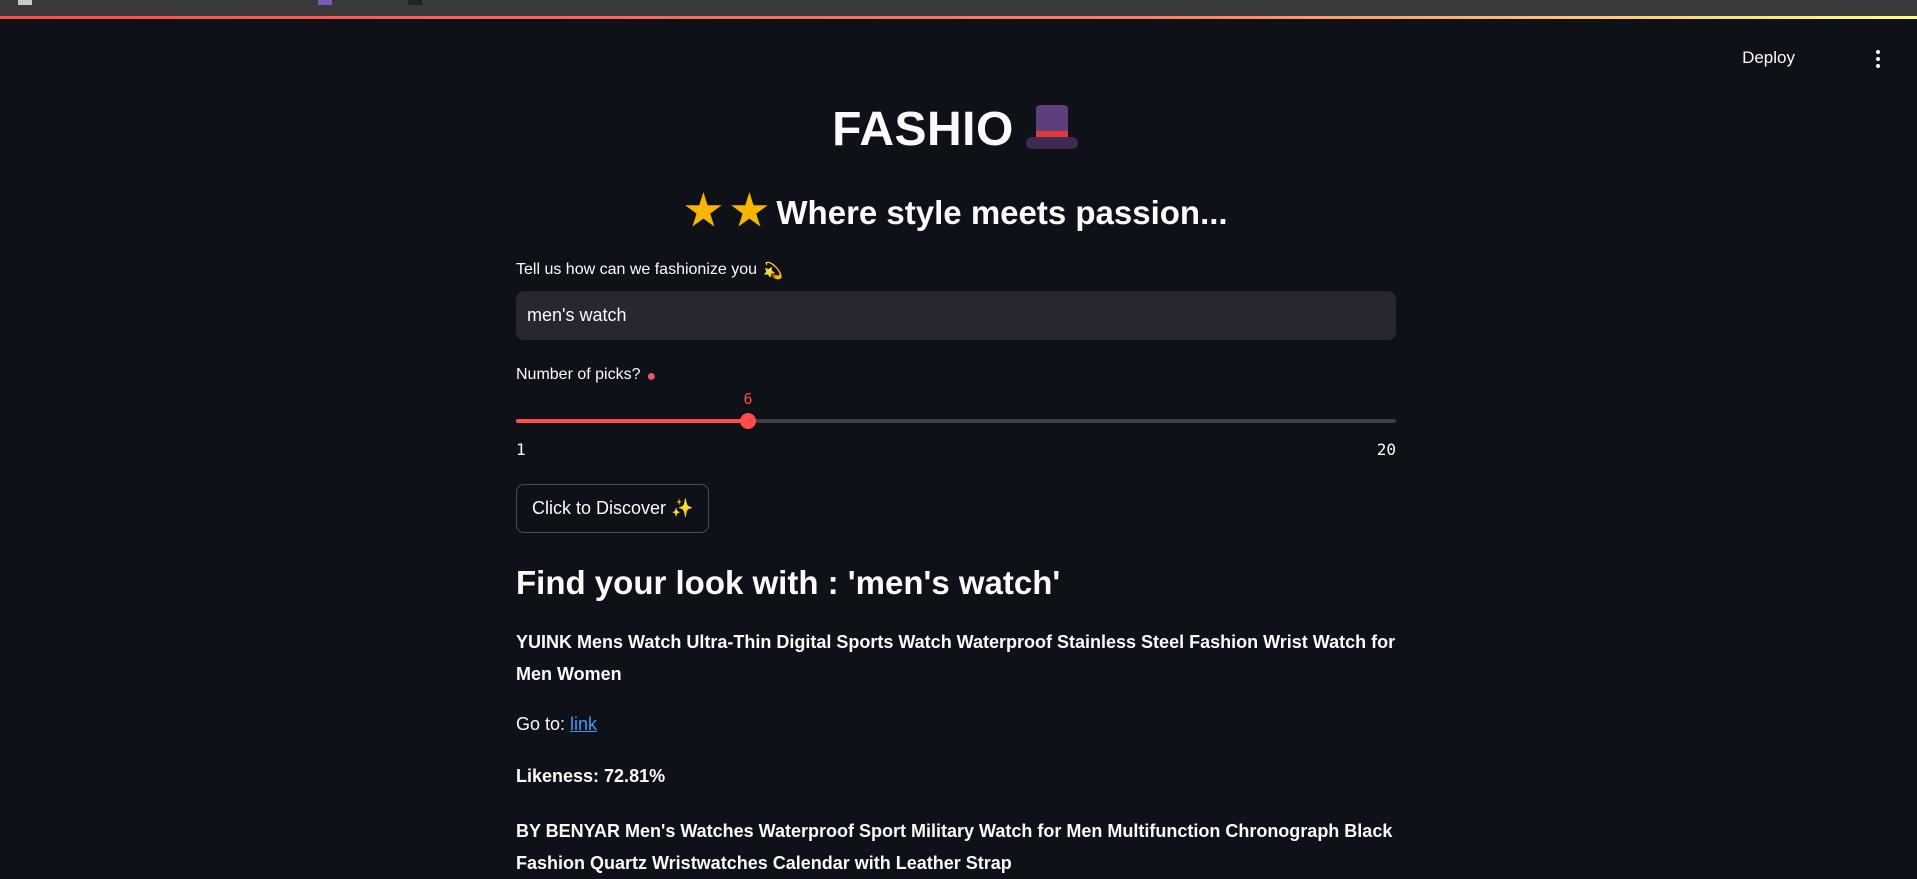 Image resolution: width=1917 pixels, height=879 pixels. Describe the element at coordinates (923, 129) in the screenshot. I see `title-text: FASHIO` at that location.